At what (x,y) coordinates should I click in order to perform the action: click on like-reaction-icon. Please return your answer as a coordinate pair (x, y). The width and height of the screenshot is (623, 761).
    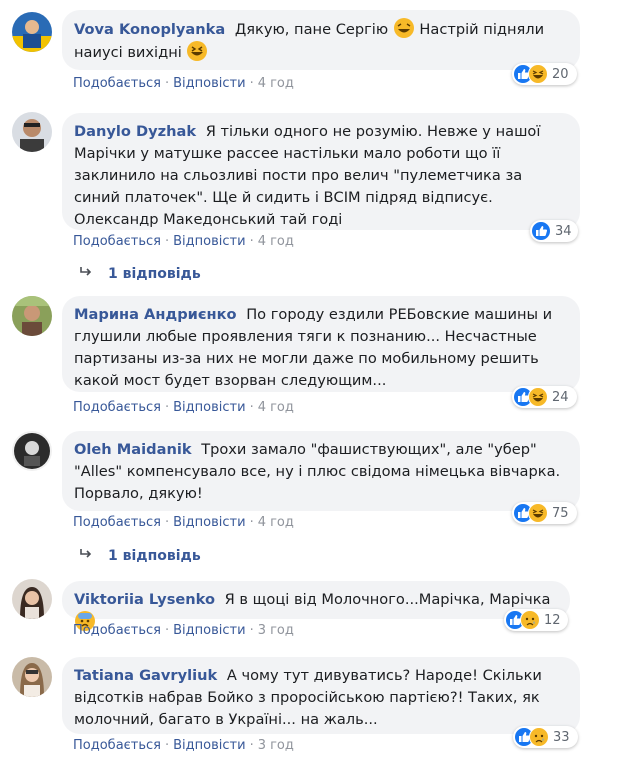
    Looking at the image, I should click on (541, 231).